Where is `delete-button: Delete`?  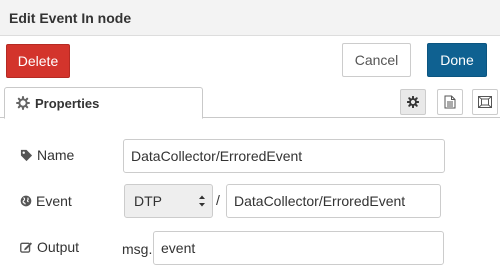
delete-button: Delete is located at coordinates (38, 61).